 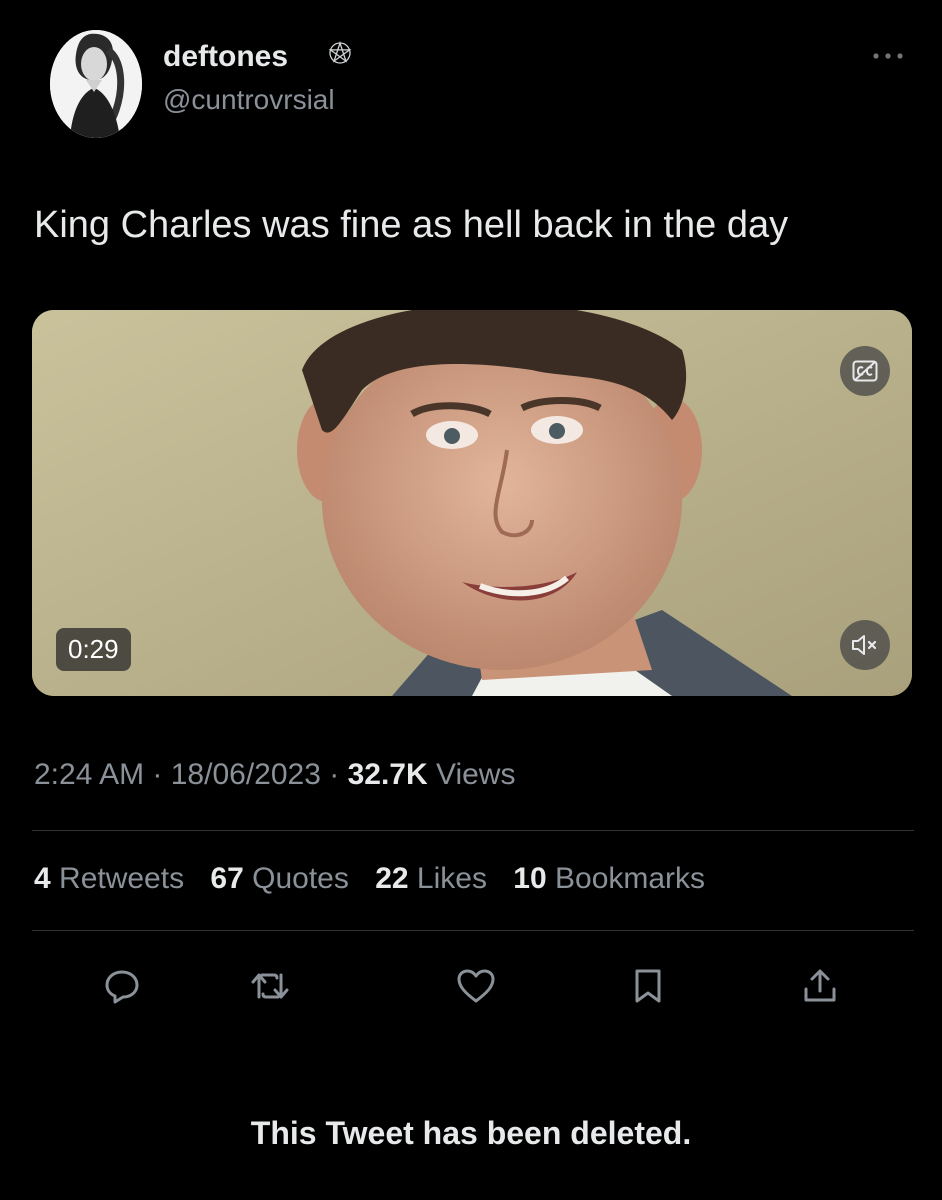 What do you see at coordinates (648, 986) in the screenshot?
I see `bookmark-icon` at bounding box center [648, 986].